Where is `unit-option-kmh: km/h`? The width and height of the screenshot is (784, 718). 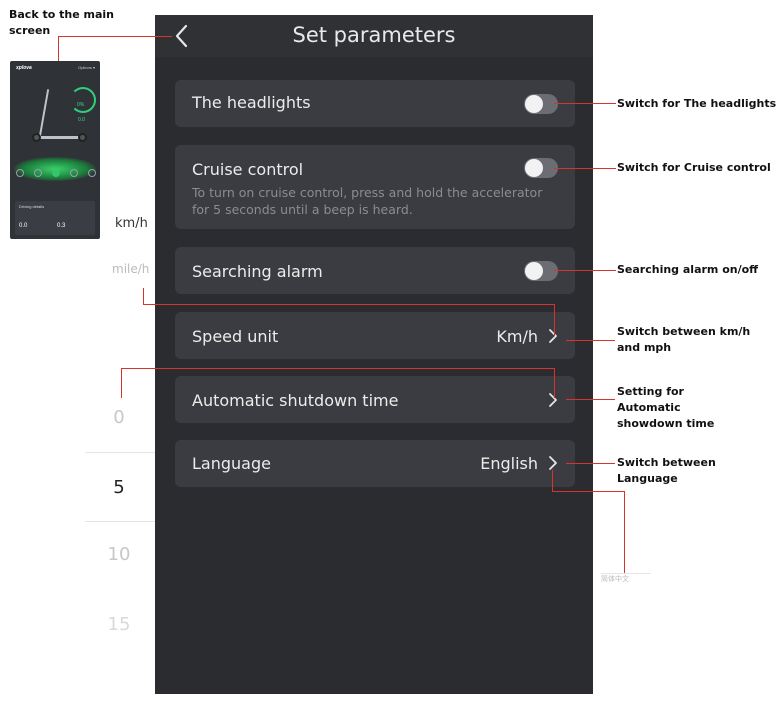
unit-option-kmh: km/h is located at coordinates (131, 223).